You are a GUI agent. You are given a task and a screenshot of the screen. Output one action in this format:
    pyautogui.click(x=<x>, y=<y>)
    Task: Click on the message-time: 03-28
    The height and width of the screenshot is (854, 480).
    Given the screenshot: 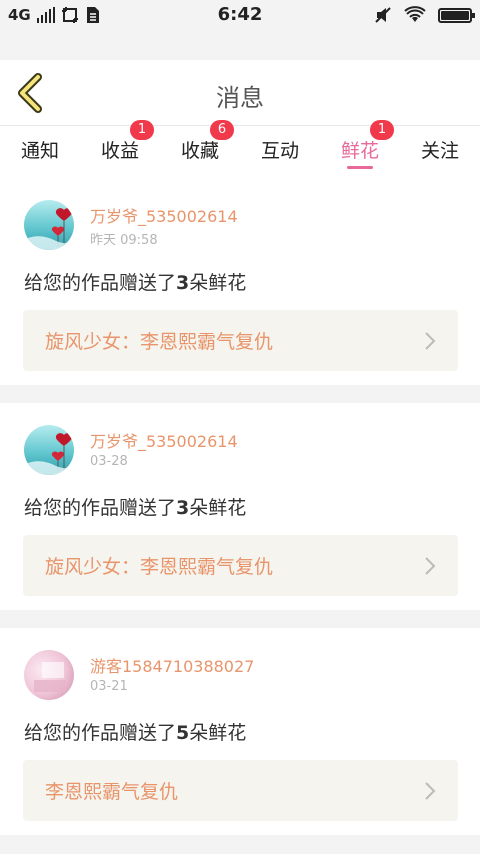 What is the action you would take?
    pyautogui.click(x=109, y=461)
    